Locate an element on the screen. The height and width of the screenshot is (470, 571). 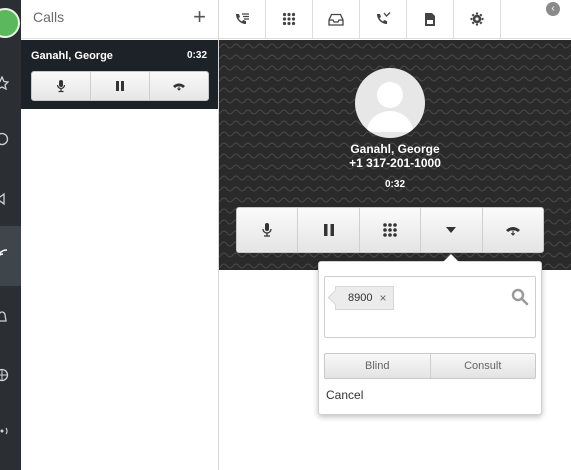
person-icon is located at coordinates (390, 107).